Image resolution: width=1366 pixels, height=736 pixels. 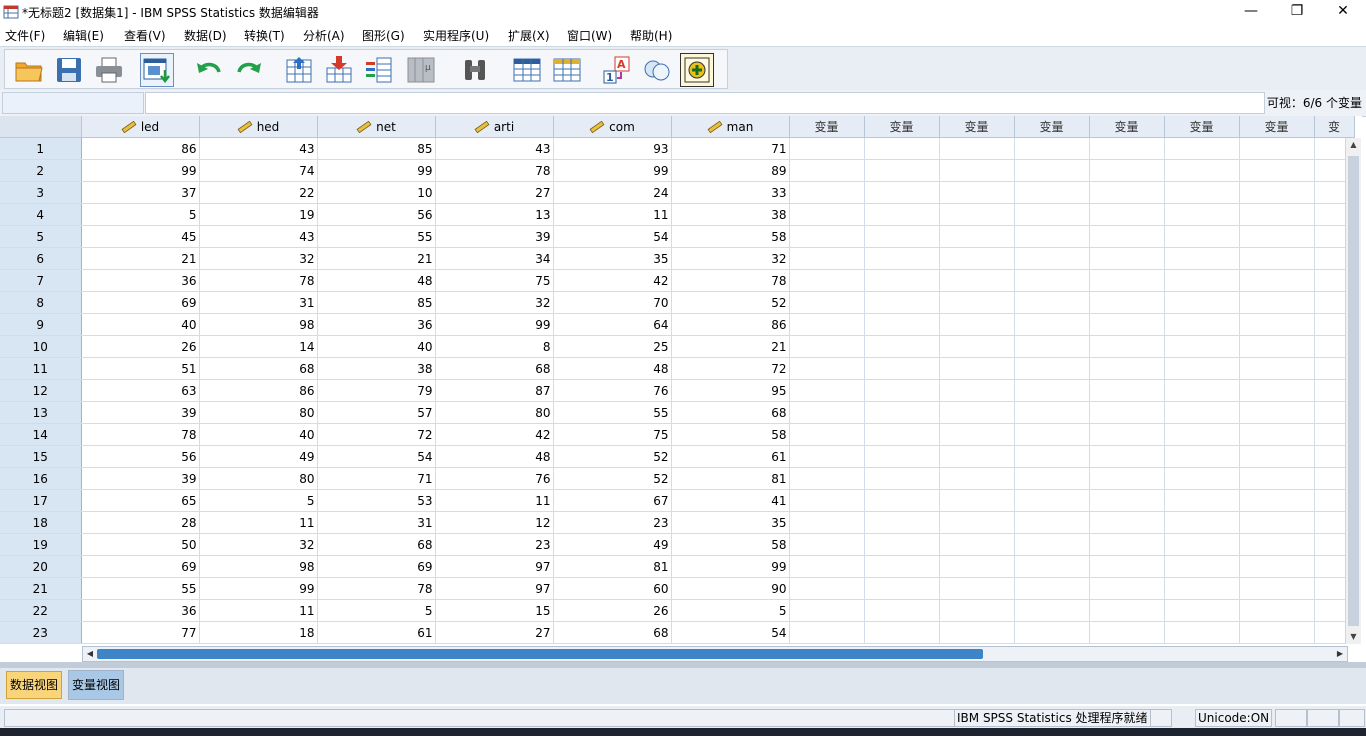 I want to click on data-cell: 80, so click(x=258, y=478).